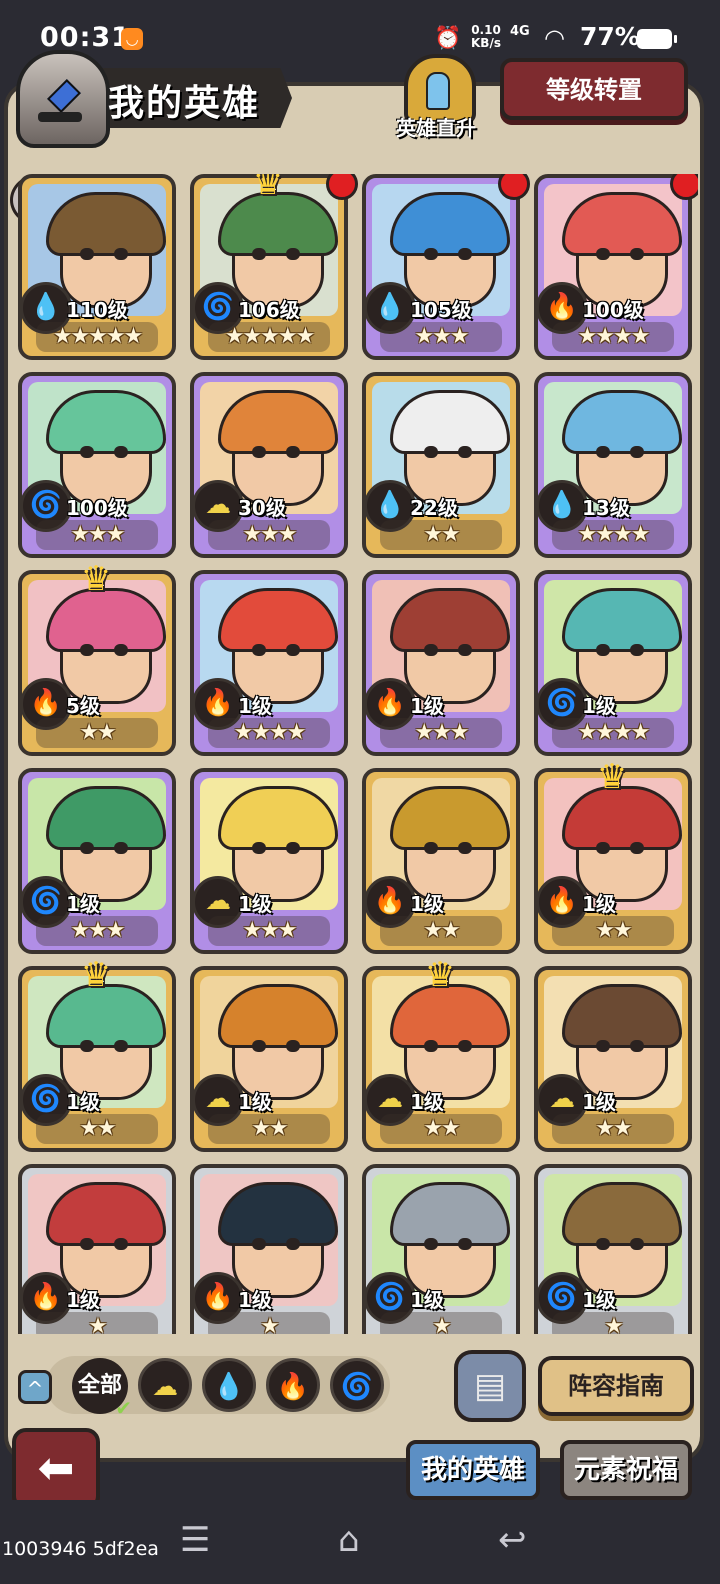 The height and width of the screenshot is (1584, 720). Describe the element at coordinates (342, 187) in the screenshot. I see `red-dot-notification-icon` at that location.